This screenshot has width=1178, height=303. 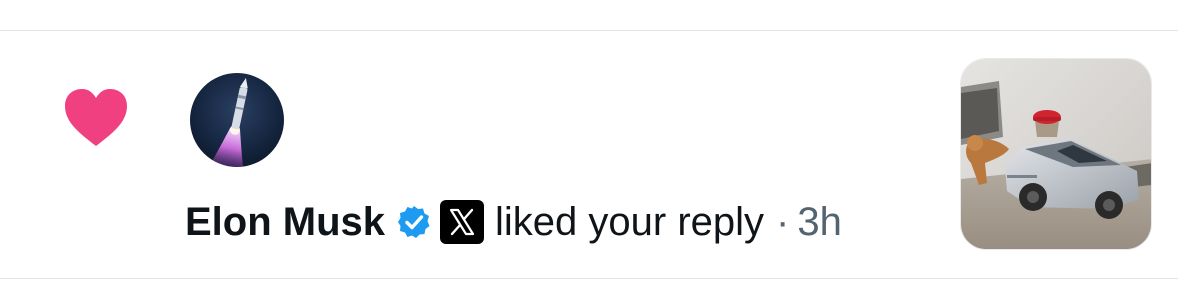 I want to click on avatar, so click(x=237, y=120).